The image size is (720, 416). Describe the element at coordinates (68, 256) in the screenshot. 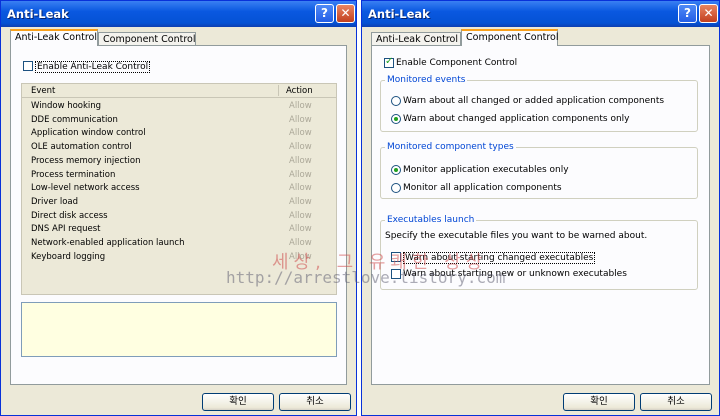

I see `event-name: Keyboard logging` at that location.